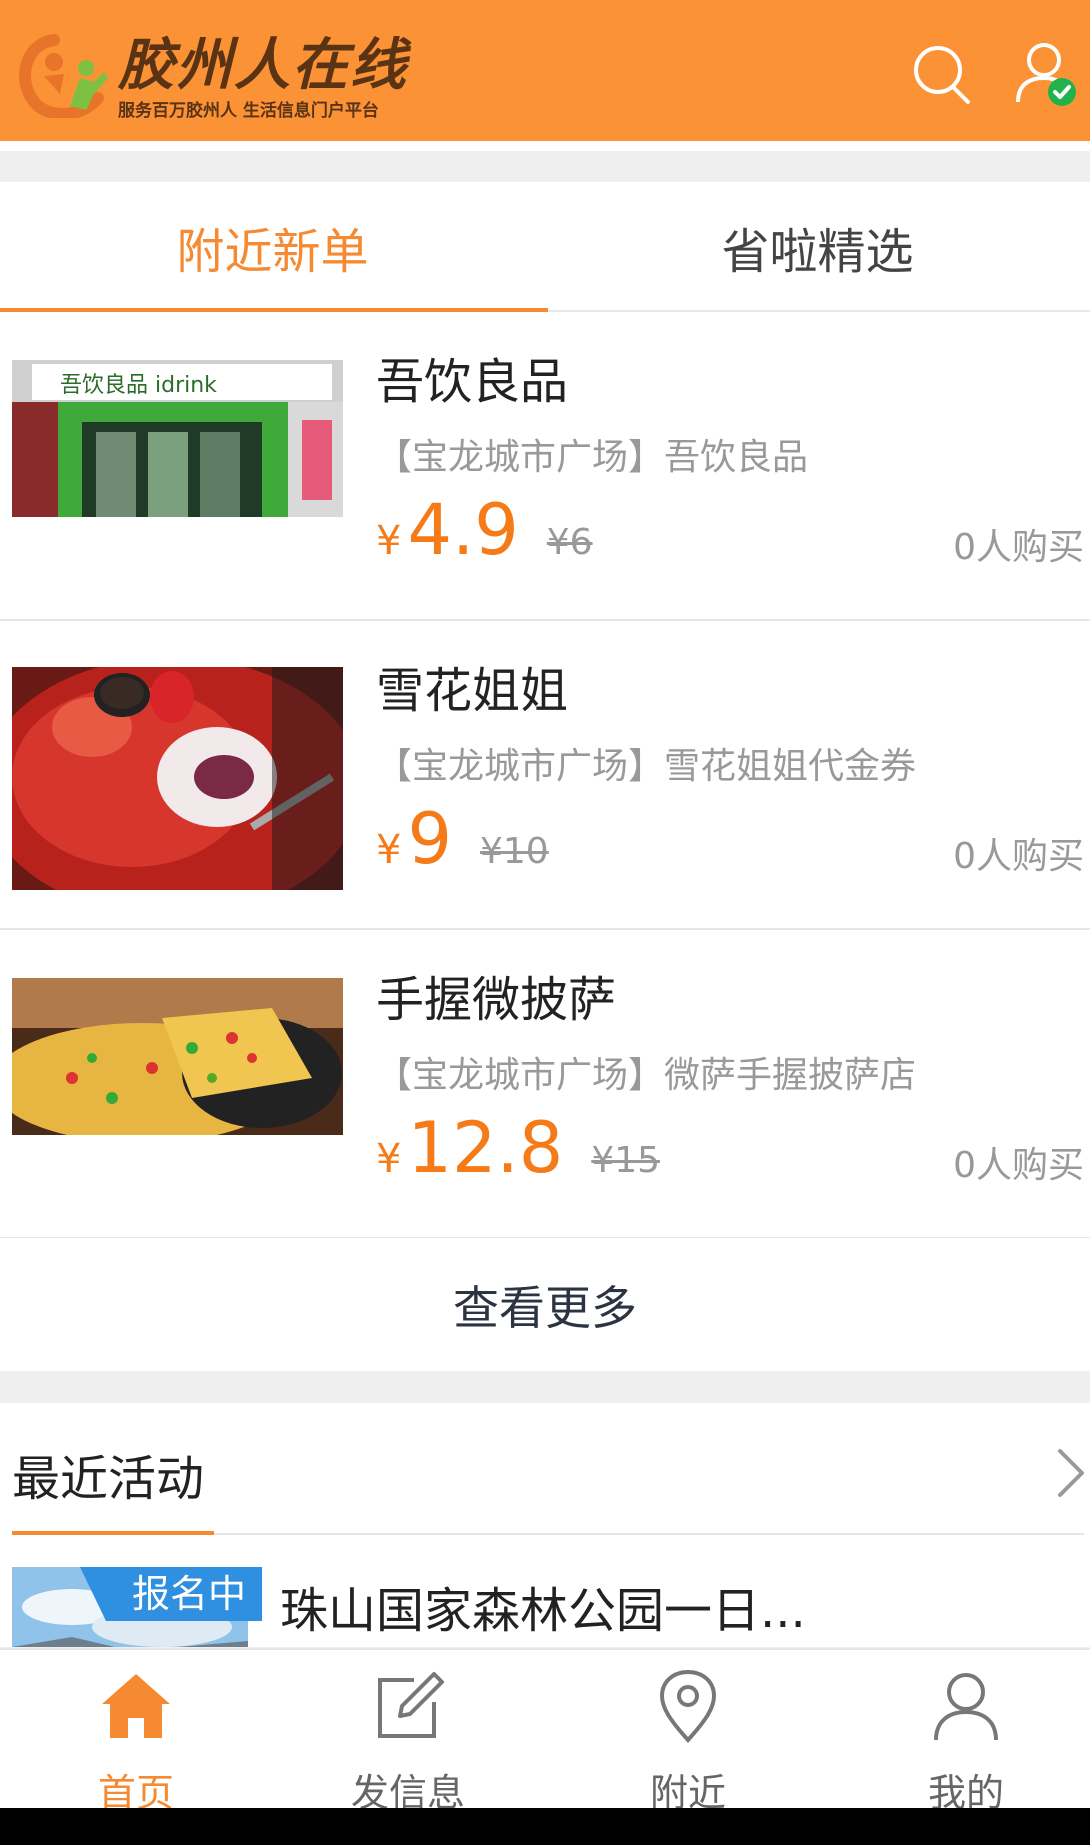 This screenshot has width=1090, height=1845. Describe the element at coordinates (136, 1706) in the screenshot. I see `home-icon` at that location.